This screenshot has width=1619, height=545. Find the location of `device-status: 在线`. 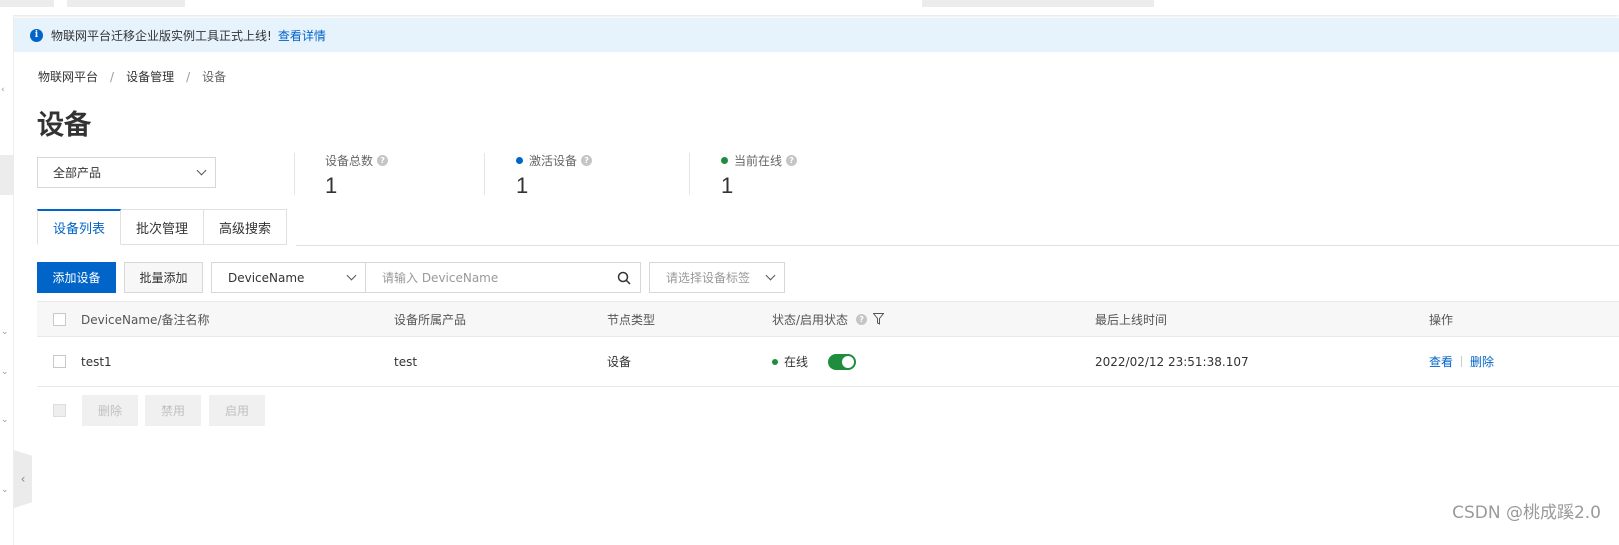

device-status: 在线 is located at coordinates (814, 361).